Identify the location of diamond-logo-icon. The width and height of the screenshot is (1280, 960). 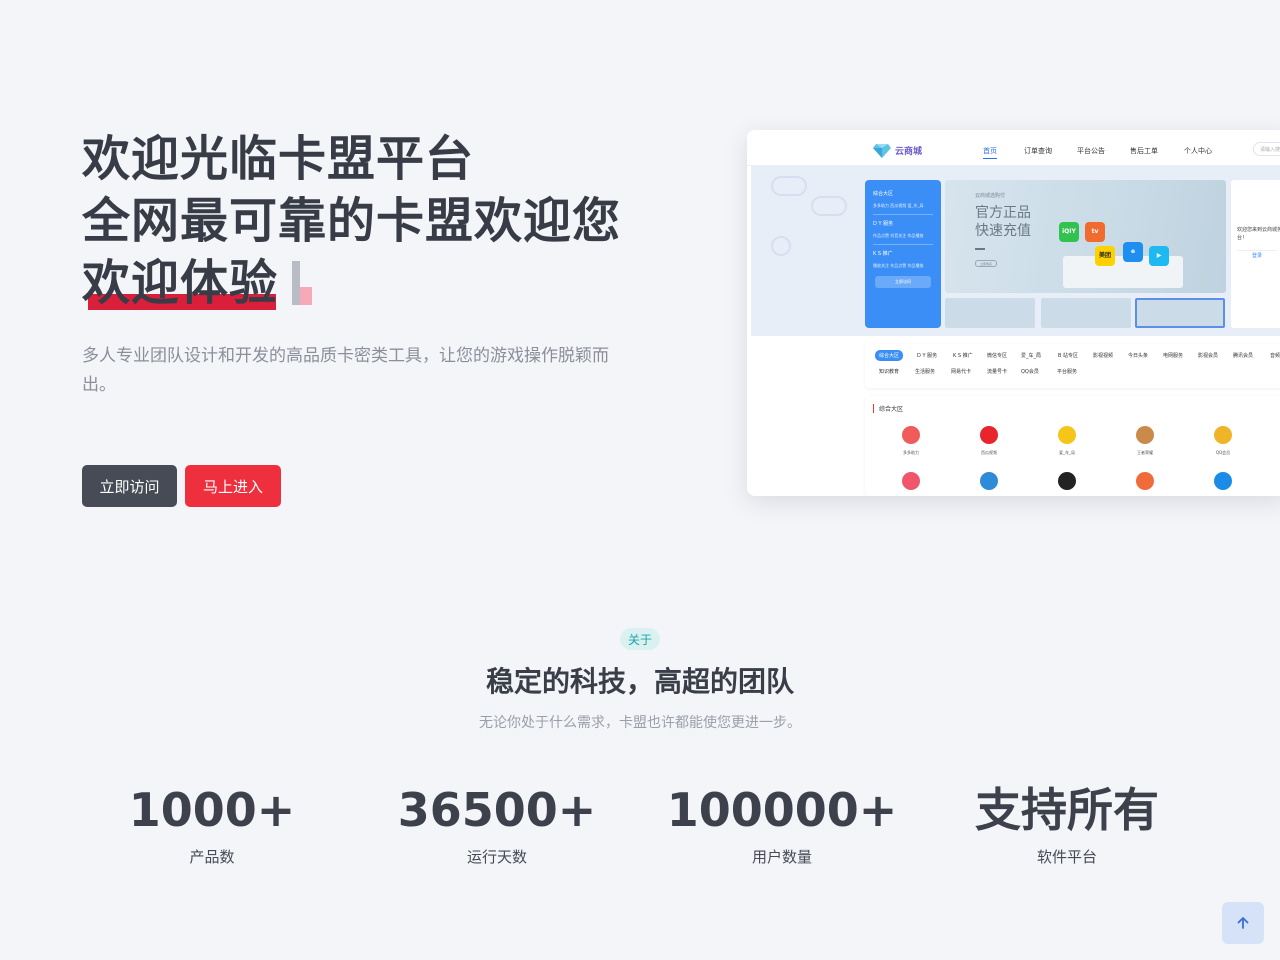
(882, 151).